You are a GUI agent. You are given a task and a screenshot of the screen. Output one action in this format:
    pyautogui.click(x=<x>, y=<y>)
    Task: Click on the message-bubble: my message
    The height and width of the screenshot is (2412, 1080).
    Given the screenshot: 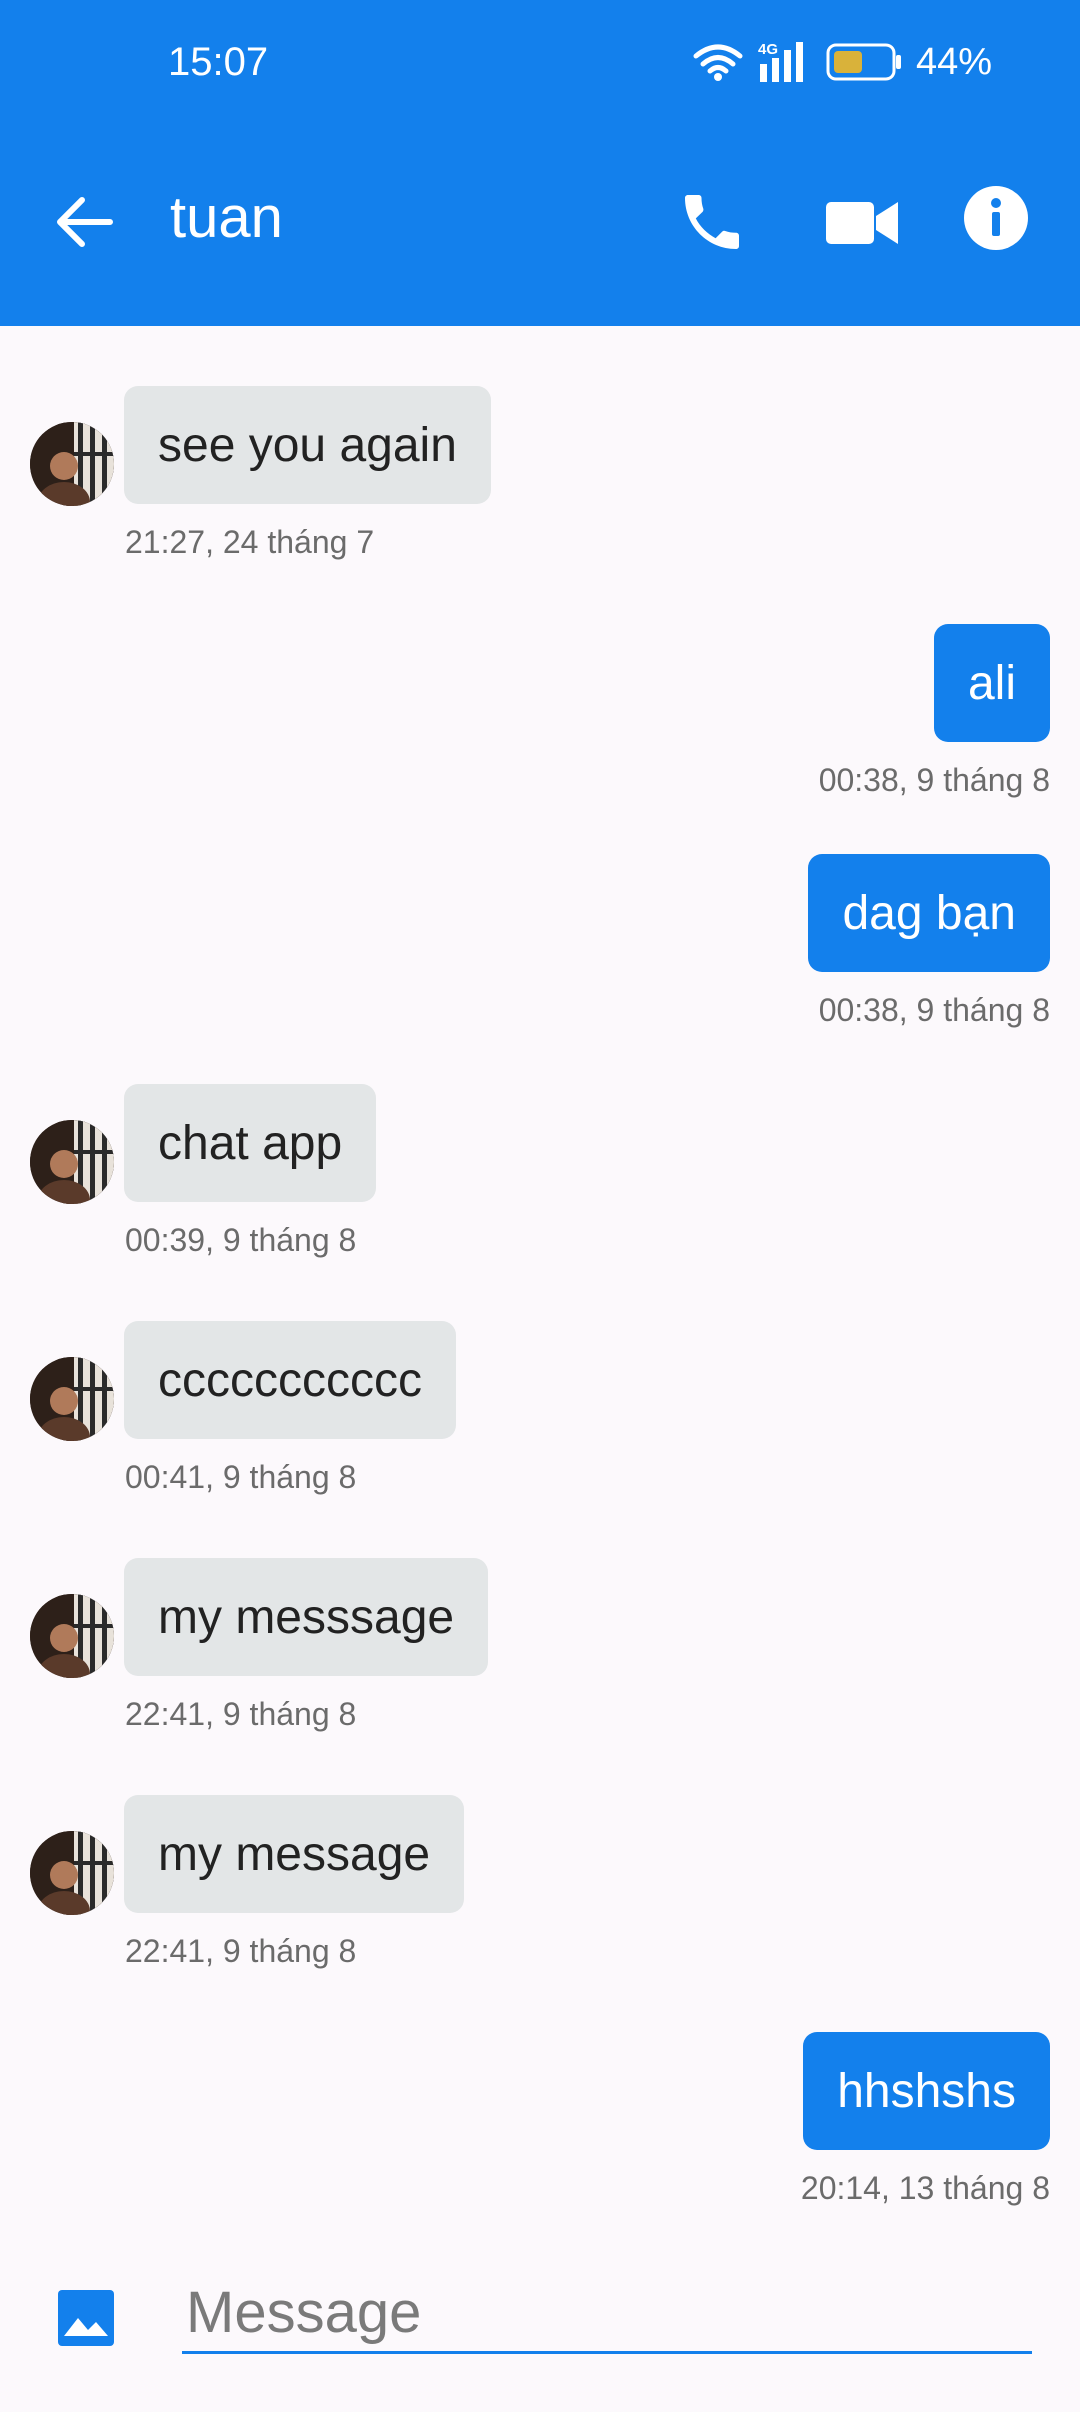 What is the action you would take?
    pyautogui.click(x=294, y=1854)
    